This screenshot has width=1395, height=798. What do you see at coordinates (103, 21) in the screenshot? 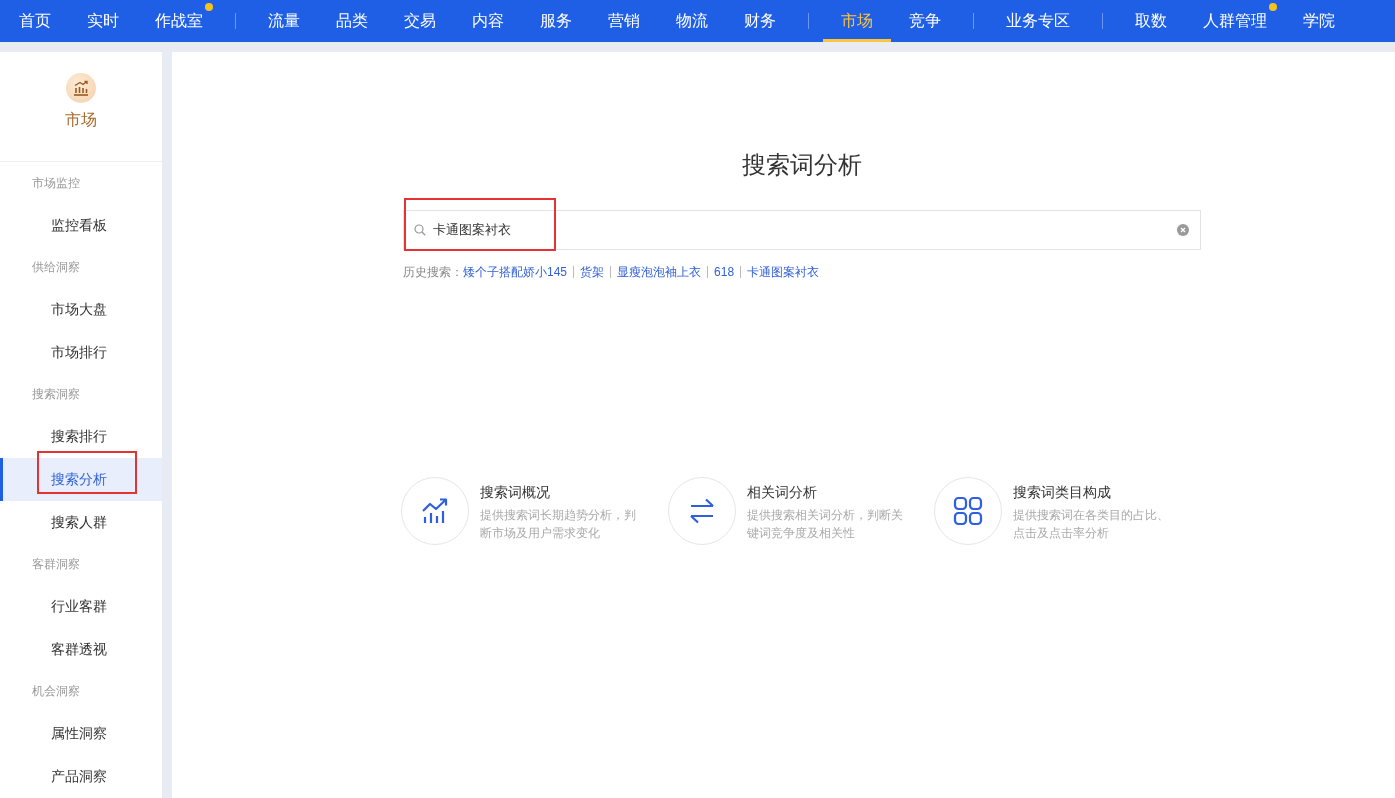
I see `nav-tab: 实时` at bounding box center [103, 21].